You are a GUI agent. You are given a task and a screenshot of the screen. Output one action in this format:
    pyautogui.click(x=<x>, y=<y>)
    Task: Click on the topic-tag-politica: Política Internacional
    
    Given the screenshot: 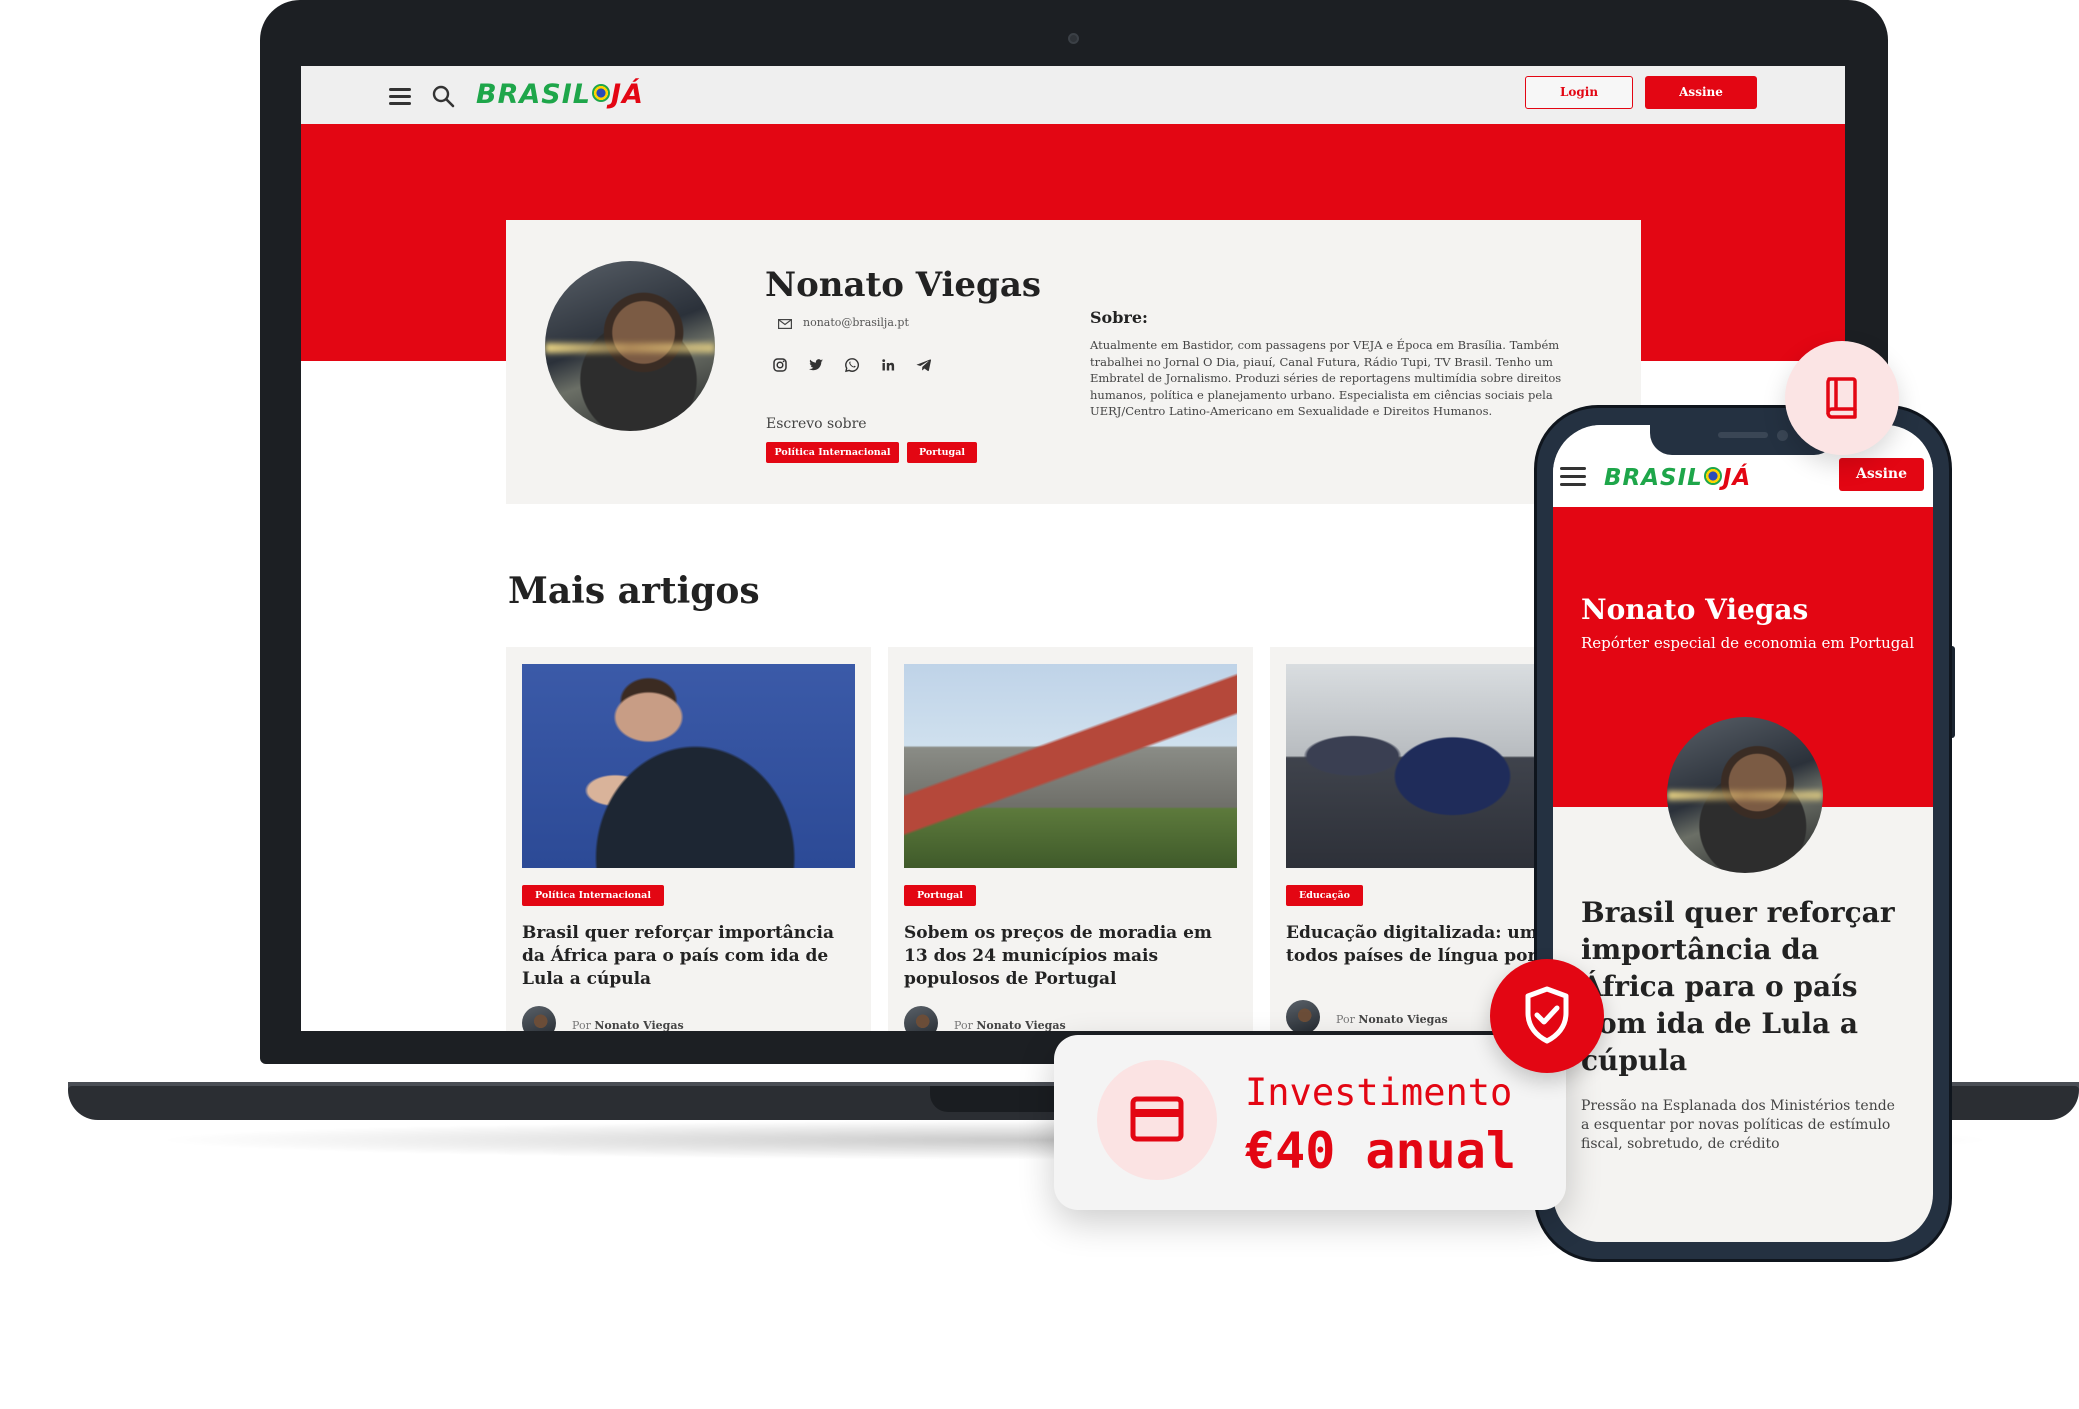 What is the action you would take?
    pyautogui.click(x=832, y=452)
    